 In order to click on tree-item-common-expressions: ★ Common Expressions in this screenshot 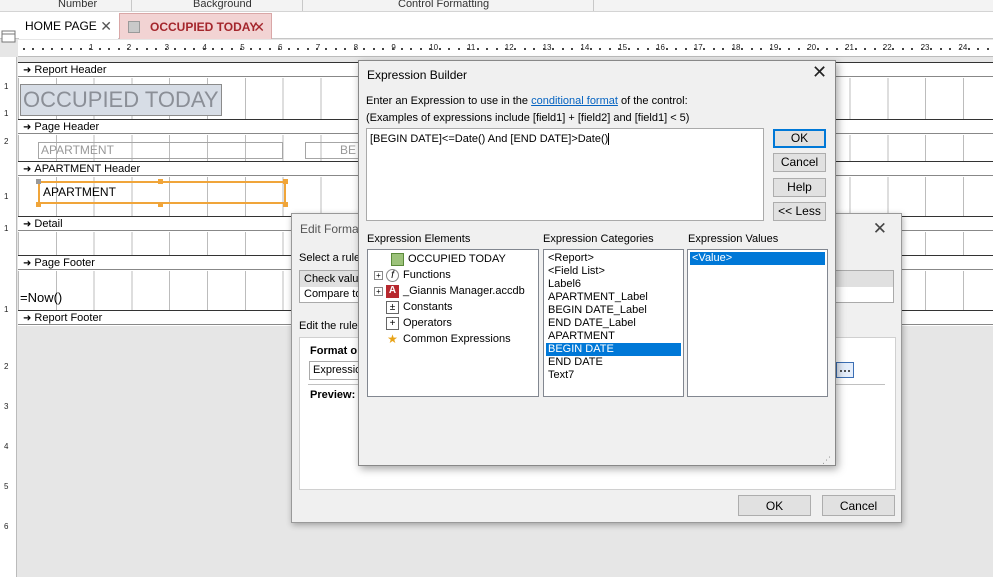, I will do `click(448, 339)`.